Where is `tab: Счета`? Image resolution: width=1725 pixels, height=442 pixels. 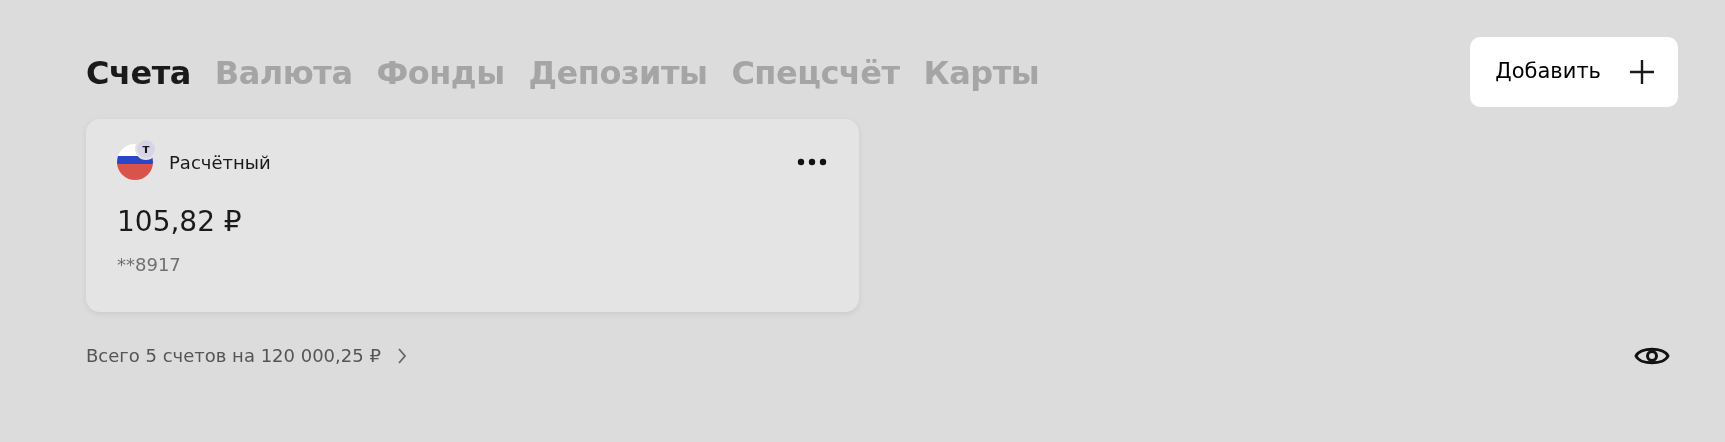 tab: Счета is located at coordinates (138, 73).